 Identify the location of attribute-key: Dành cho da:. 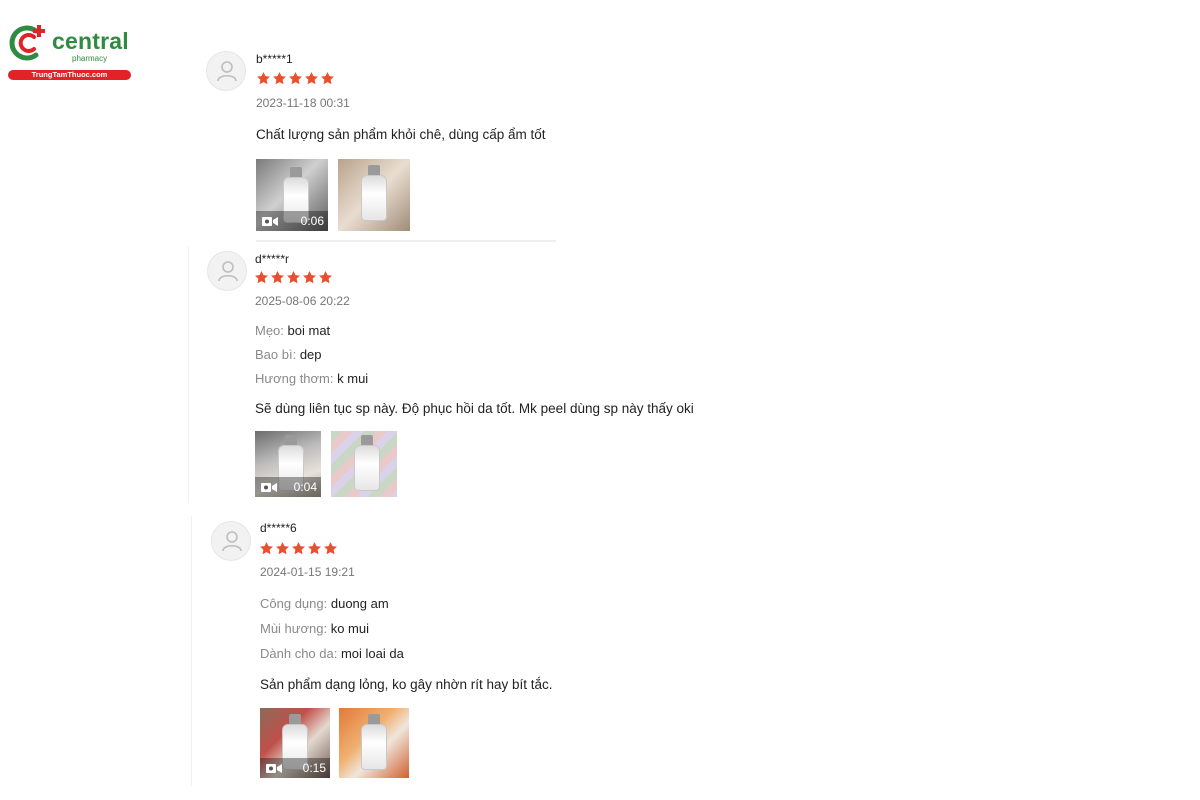
(299, 653).